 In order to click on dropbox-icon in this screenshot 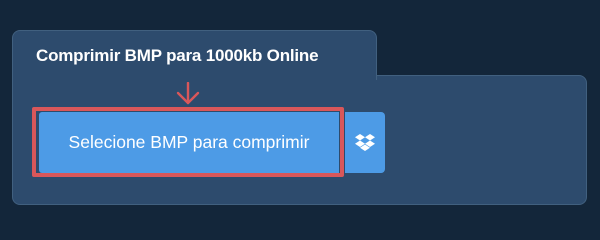, I will do `click(365, 142)`.